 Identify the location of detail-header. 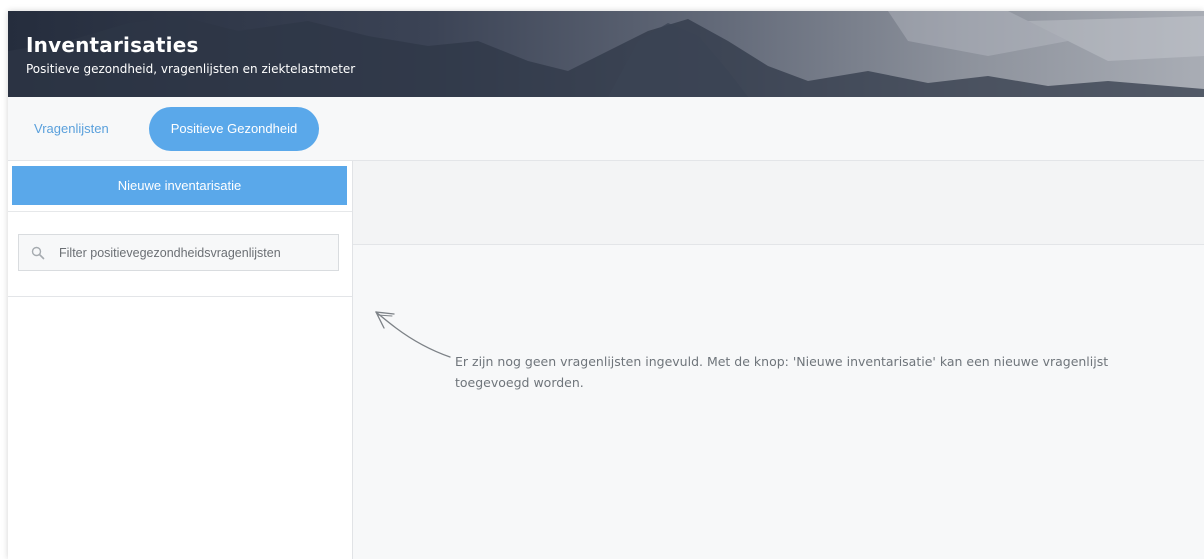
(778, 203).